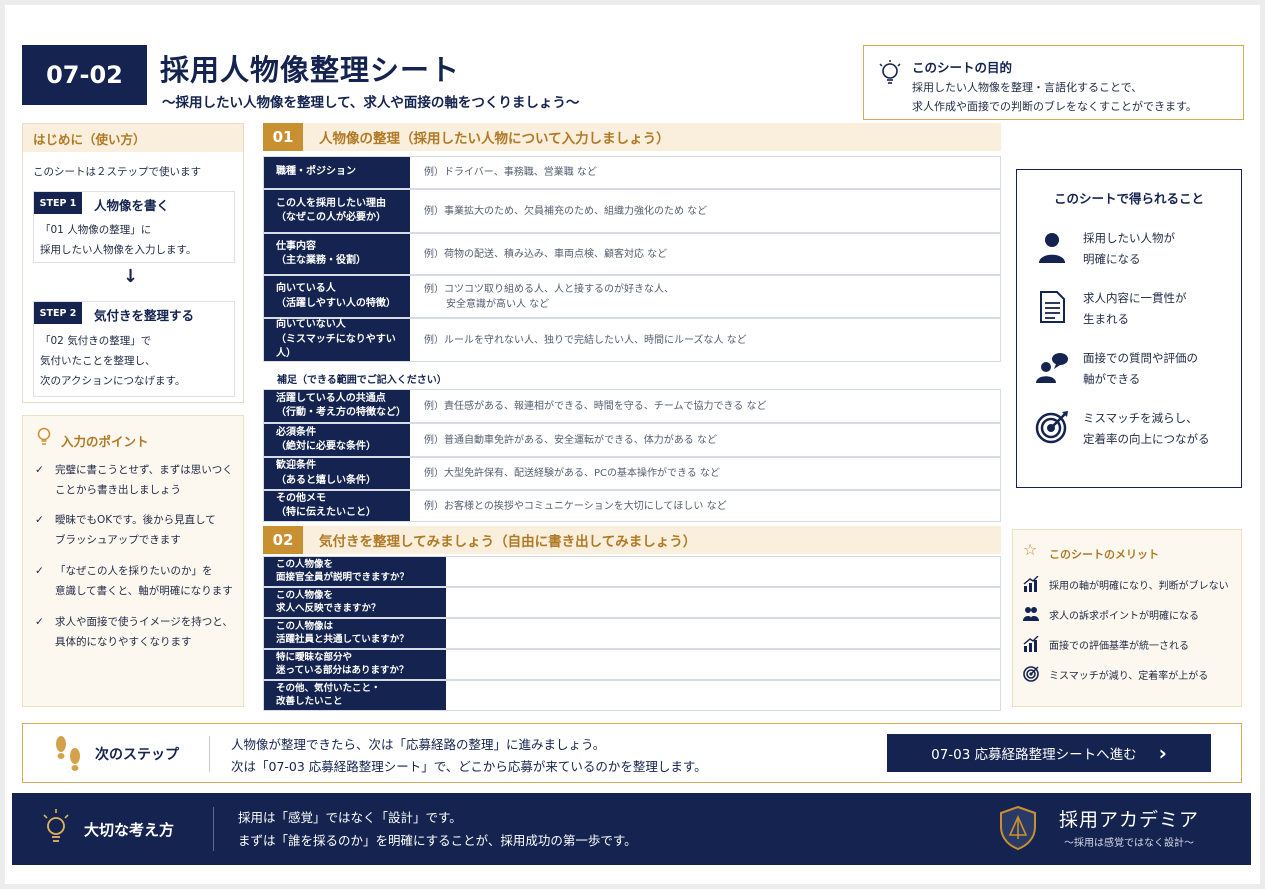 The width and height of the screenshot is (1265, 889). Describe the element at coordinates (113, 381) in the screenshot. I see `step2-line-3: 次のアクションにつなげます。` at that location.